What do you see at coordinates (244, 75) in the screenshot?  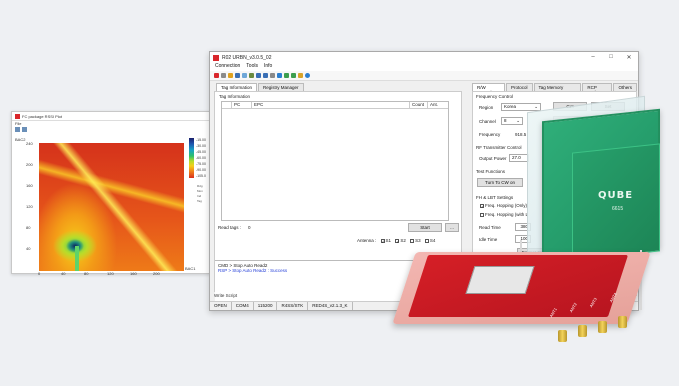 I see `download-icon` at bounding box center [244, 75].